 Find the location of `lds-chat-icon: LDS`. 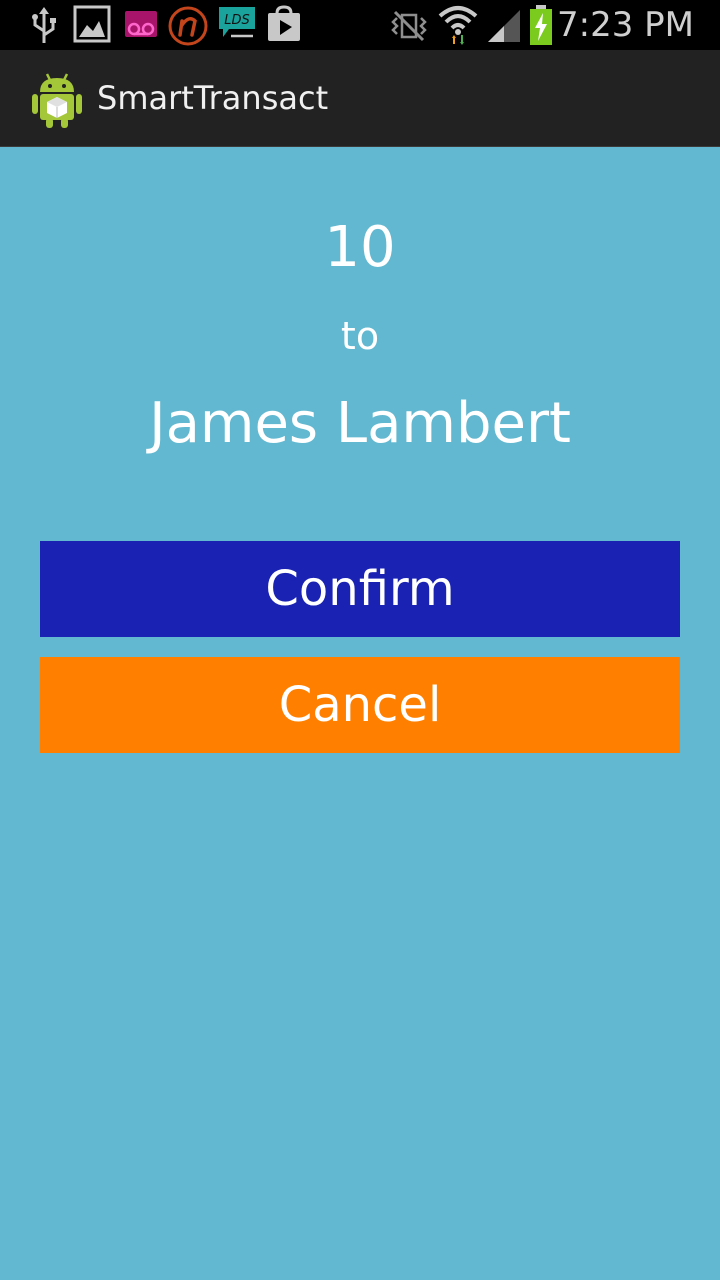

lds-chat-icon: LDS is located at coordinates (237, 22).